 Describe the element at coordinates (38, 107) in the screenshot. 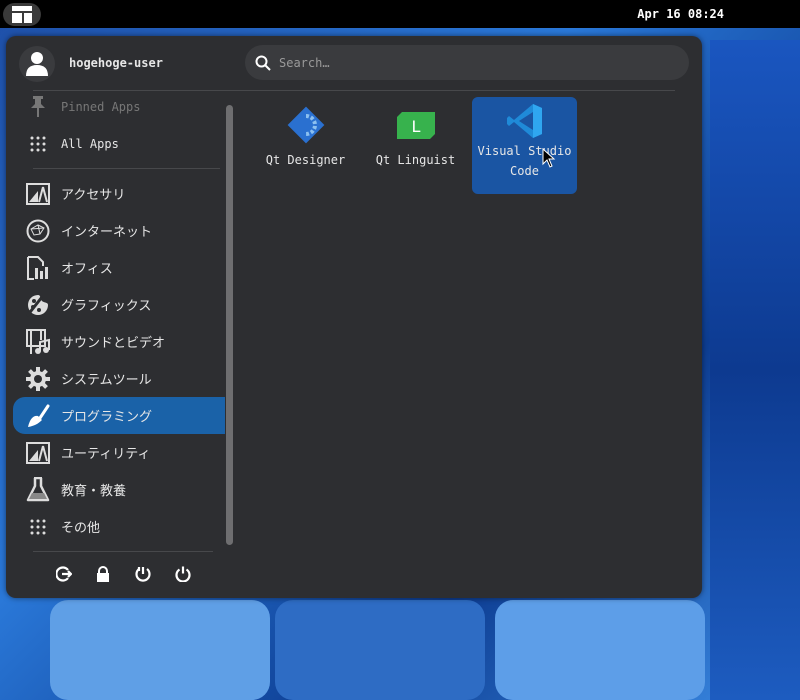

I see `pin-icon` at that location.